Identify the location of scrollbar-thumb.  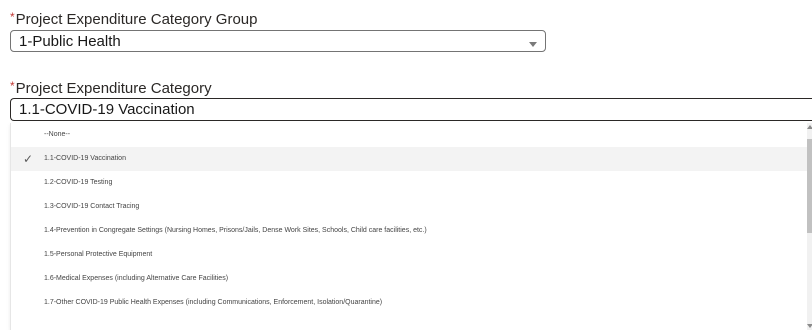
(809, 186).